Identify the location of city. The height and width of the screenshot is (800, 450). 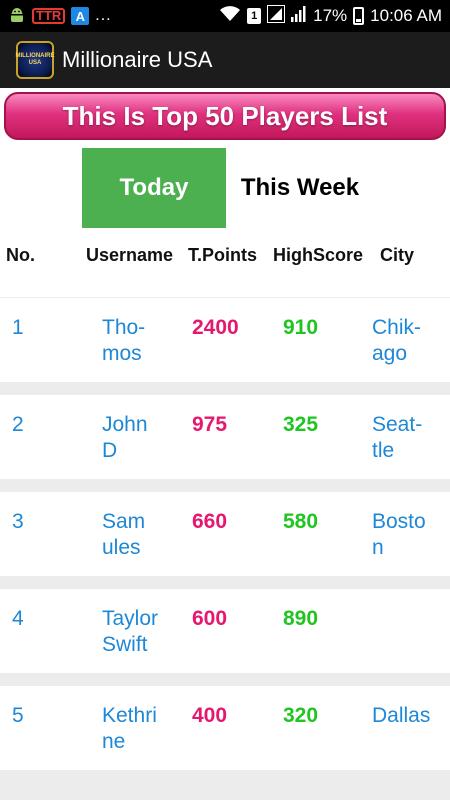
(408, 619).